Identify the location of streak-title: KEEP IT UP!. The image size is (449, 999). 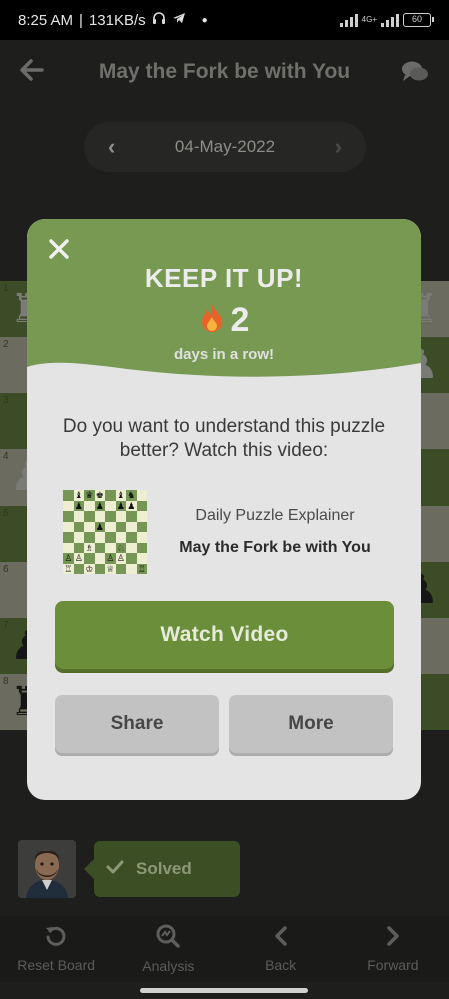
(224, 278).